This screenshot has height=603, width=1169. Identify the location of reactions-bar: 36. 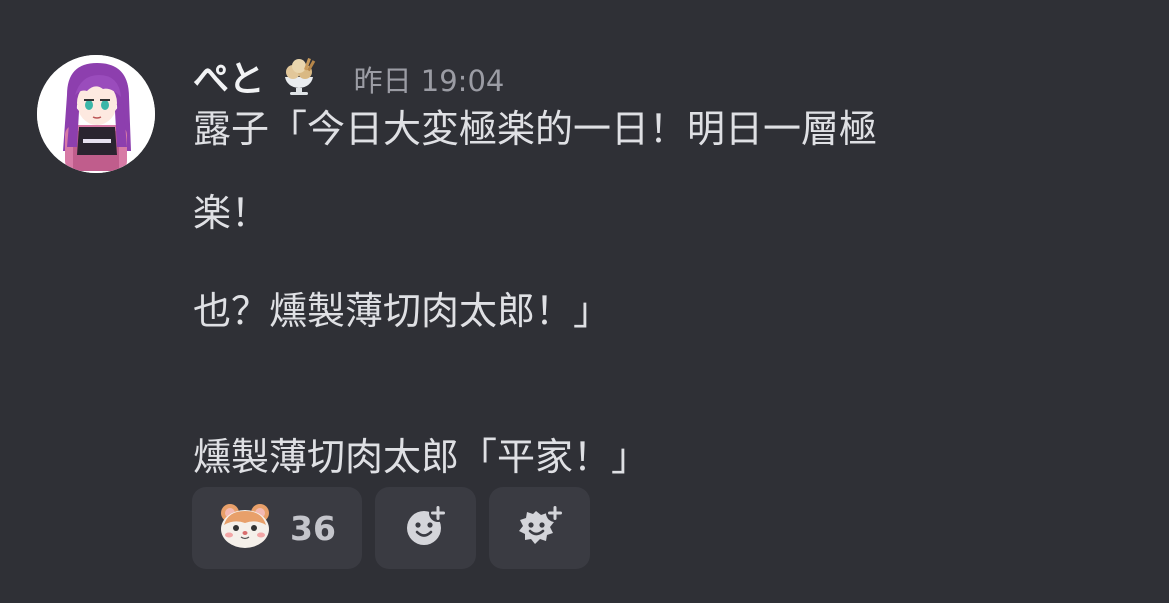
(391, 528).